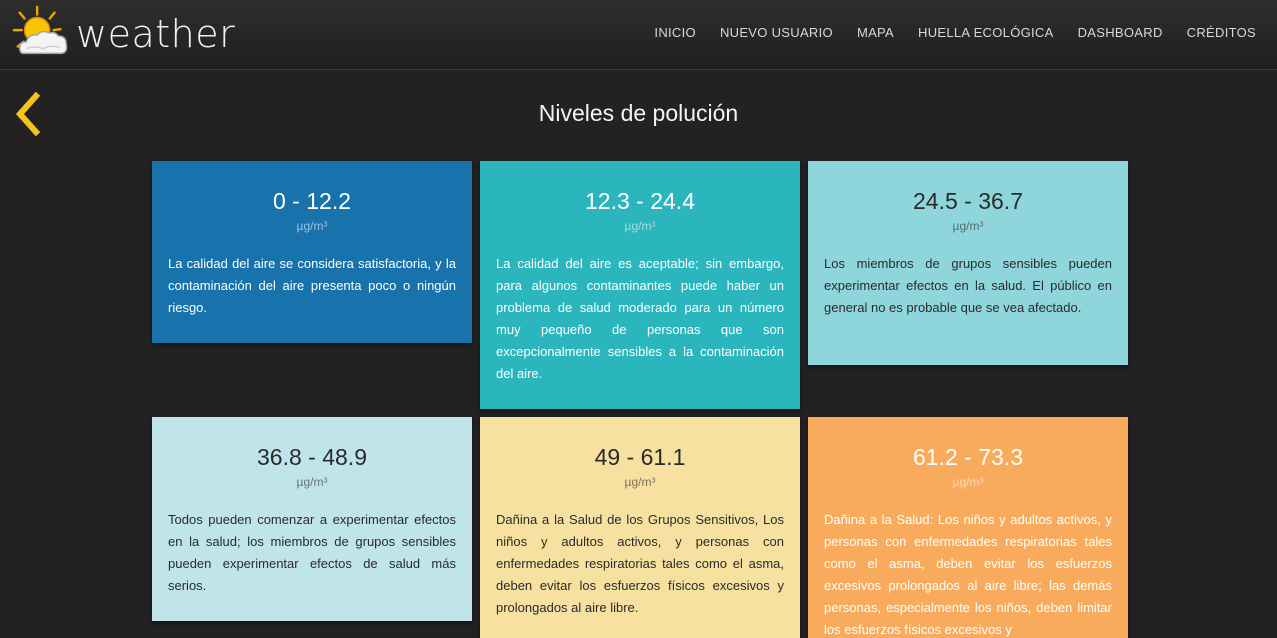 Image resolution: width=1277 pixels, height=638 pixels. I want to click on level-range: 49 - 61.1, so click(640, 457).